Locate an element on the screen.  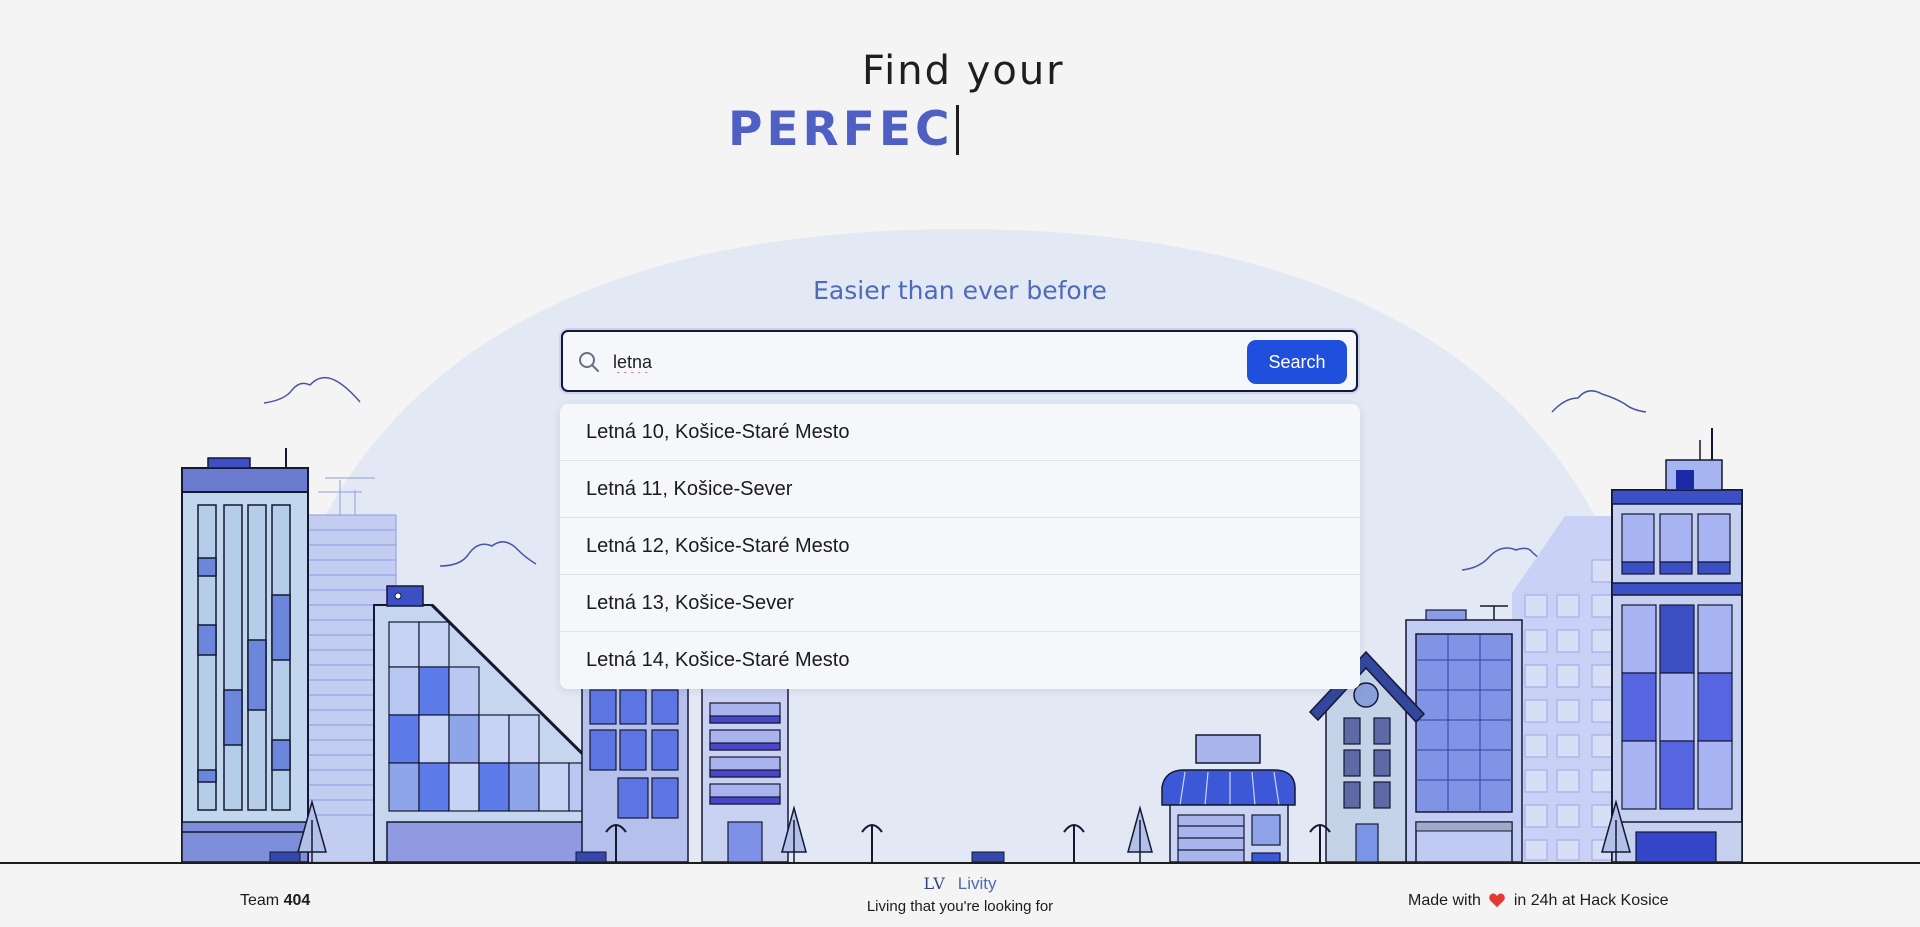
brand-logo: LV is located at coordinates (934, 883).